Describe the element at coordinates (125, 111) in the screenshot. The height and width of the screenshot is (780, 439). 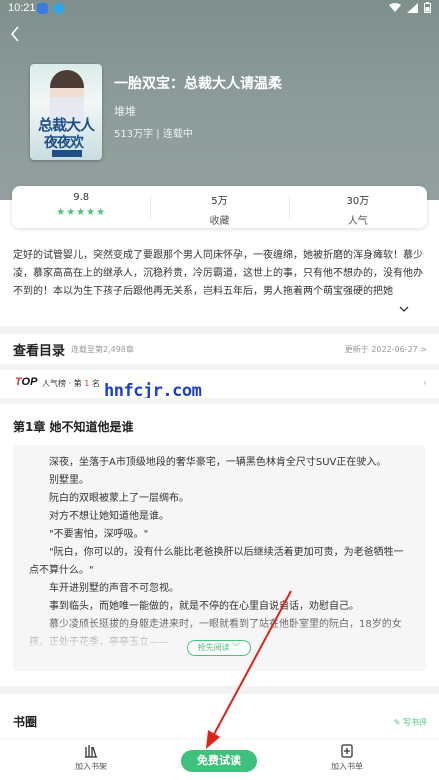
I see `book-author: 堆堆` at that location.